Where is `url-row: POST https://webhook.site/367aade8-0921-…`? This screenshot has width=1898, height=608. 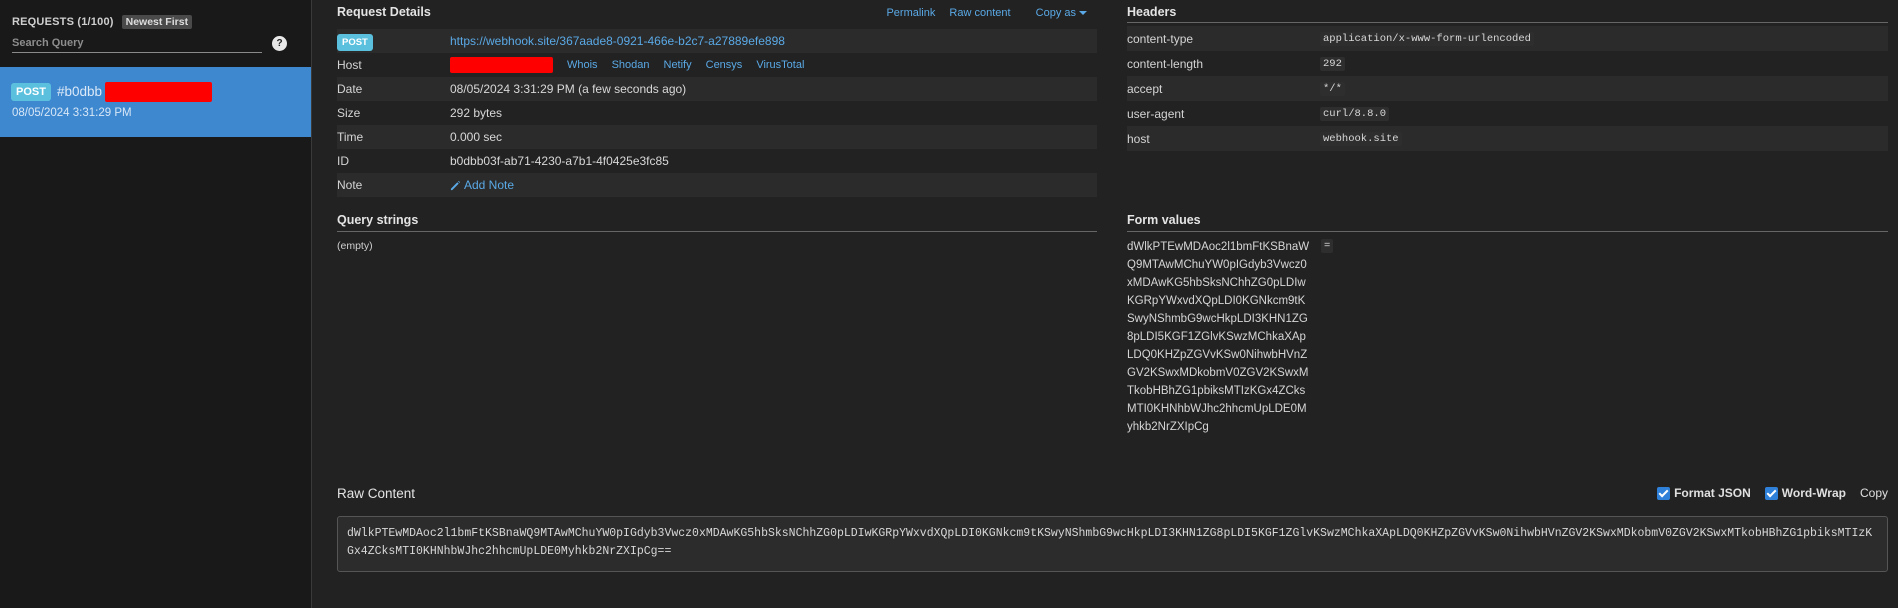
url-row: POST https://webhook.site/367aade8-0921-… is located at coordinates (717, 41).